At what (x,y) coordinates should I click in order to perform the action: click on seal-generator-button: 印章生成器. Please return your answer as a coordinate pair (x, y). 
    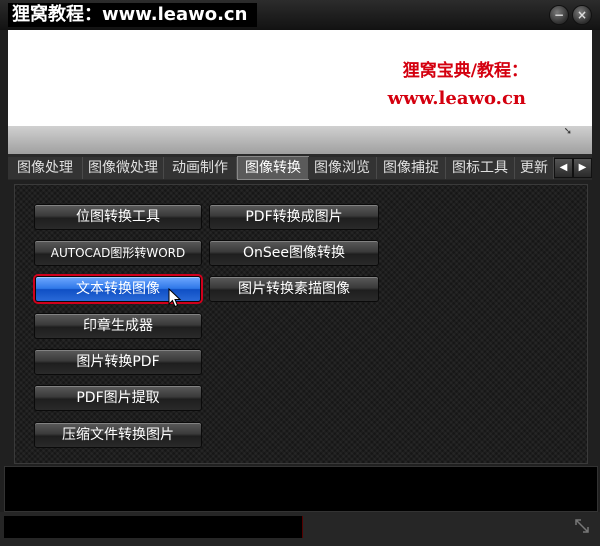
    Looking at the image, I should click on (118, 326).